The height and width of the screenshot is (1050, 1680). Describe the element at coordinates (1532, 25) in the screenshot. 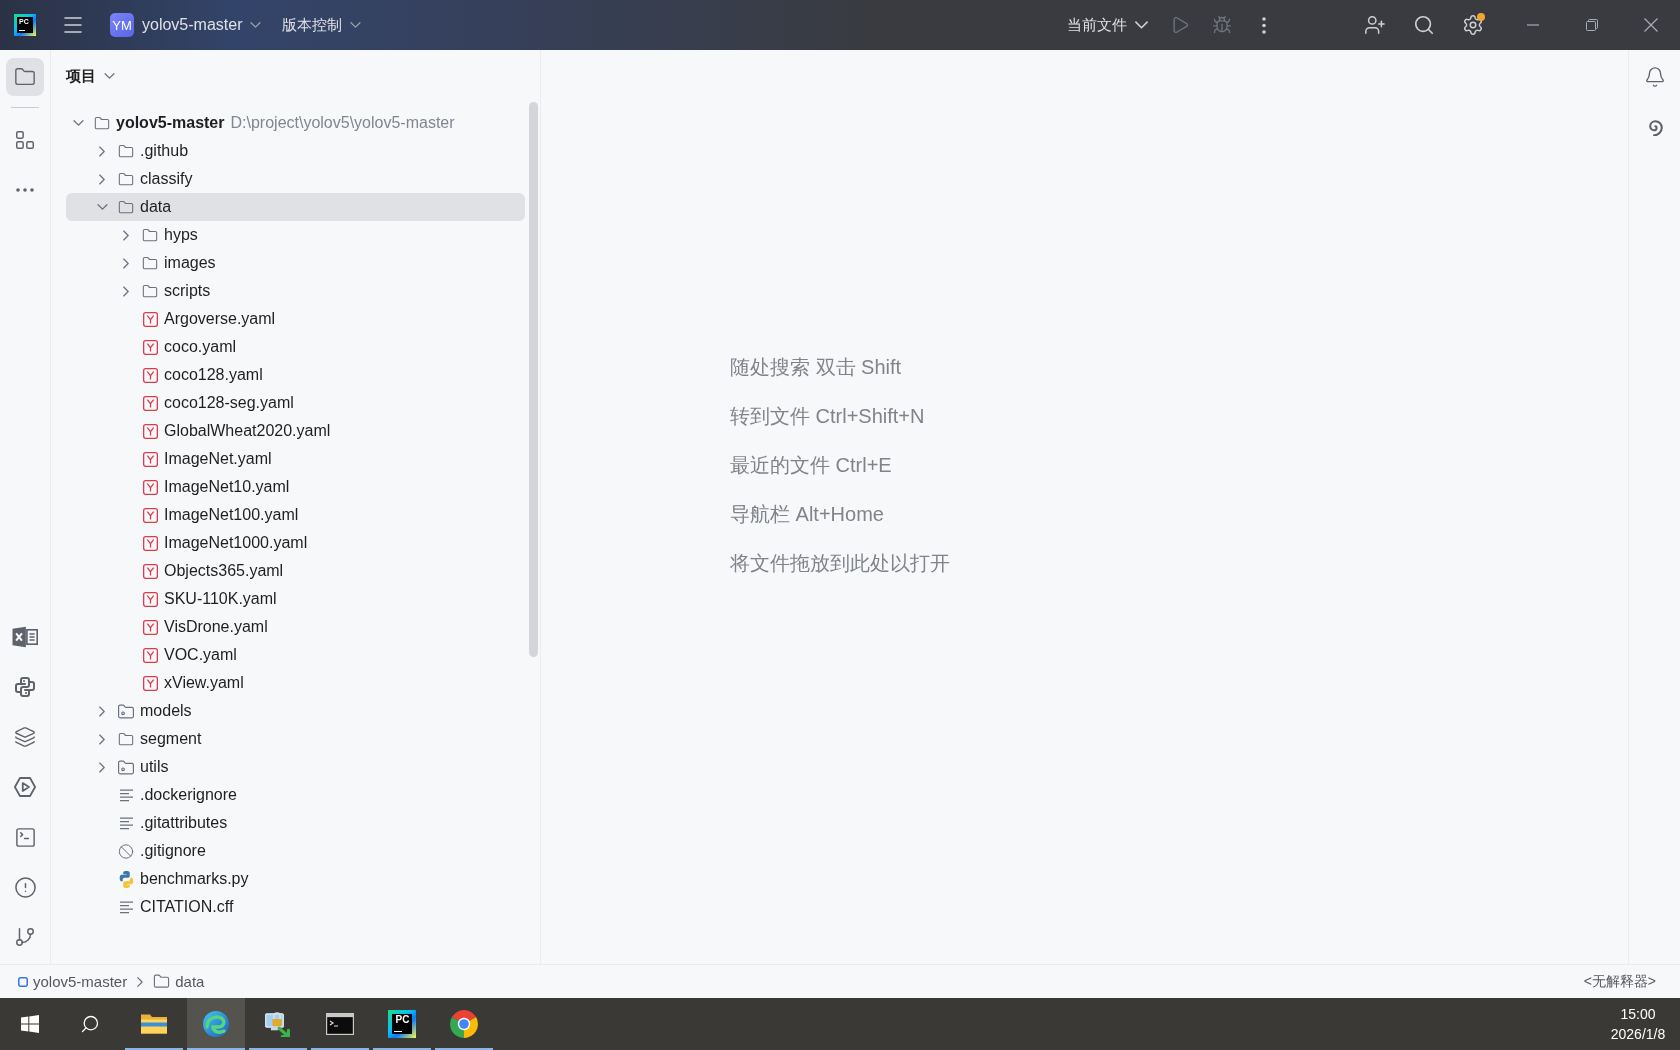

I see `minimize-icon` at that location.